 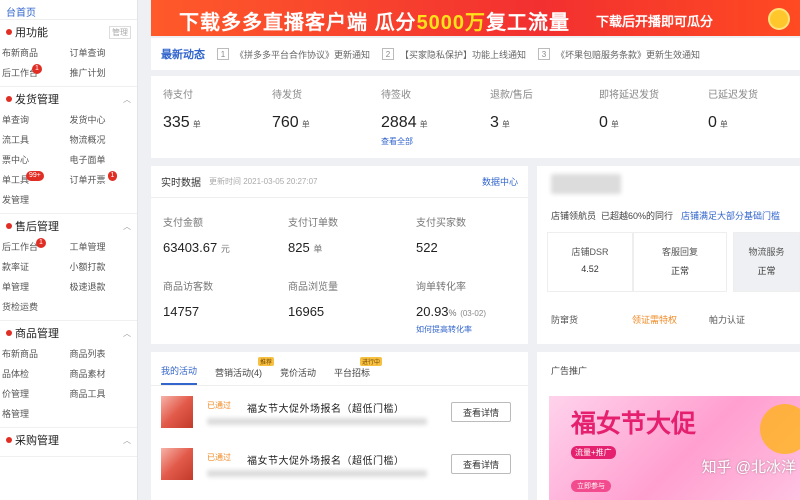 What do you see at coordinates (37, 227) in the screenshot?
I see `sidebar-section-title: 售后管理` at bounding box center [37, 227].